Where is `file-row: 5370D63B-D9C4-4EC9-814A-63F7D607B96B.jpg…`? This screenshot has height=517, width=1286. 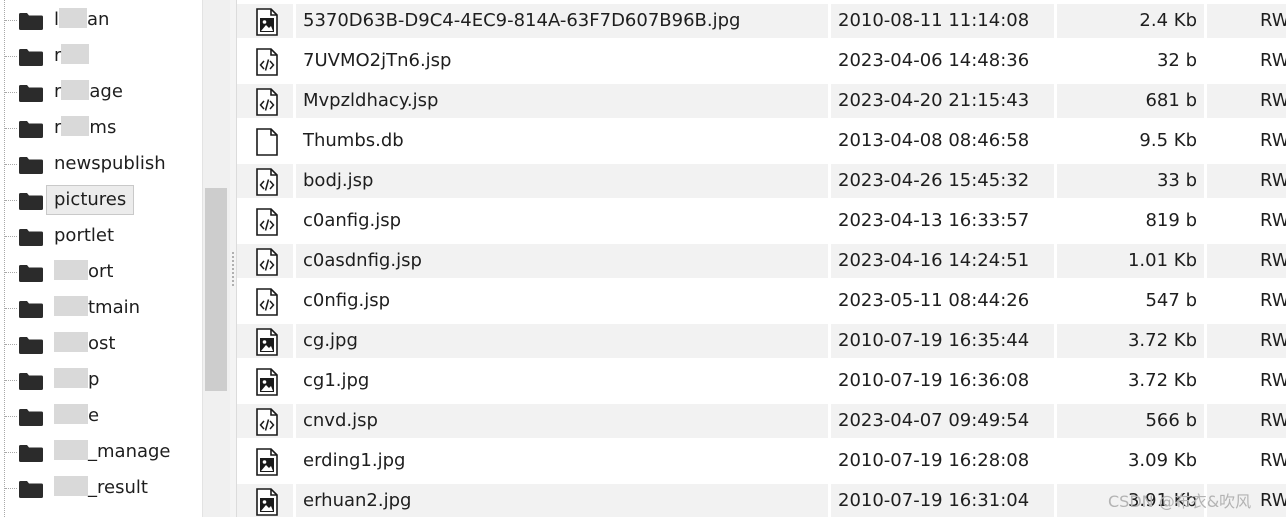 file-row: 5370D63B-D9C4-4EC9-814A-63F7D607B96B.jpg… is located at coordinates (761, 21).